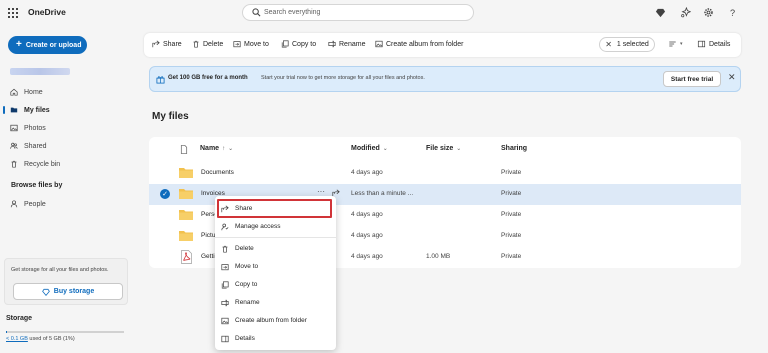  What do you see at coordinates (247, 266) in the screenshot?
I see `menu-item-label: Move to` at bounding box center [247, 266].